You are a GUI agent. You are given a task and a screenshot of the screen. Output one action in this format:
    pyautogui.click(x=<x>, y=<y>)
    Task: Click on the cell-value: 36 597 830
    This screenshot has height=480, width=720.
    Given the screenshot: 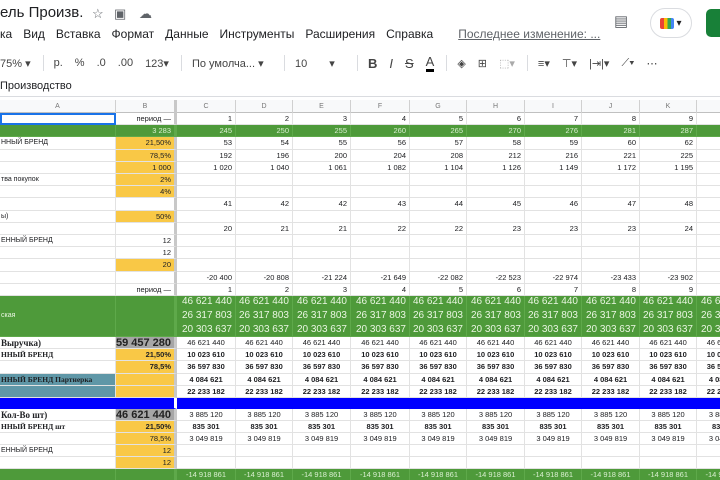 What is the action you would take?
    pyautogui.click(x=708, y=367)
    